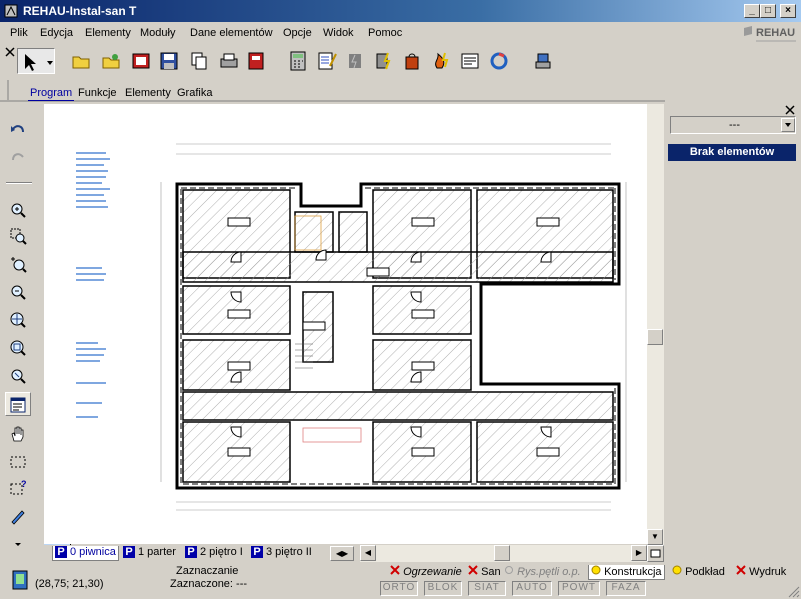  Describe the element at coordinates (793, 591) in the screenshot. I see `resize-grip-icon` at that location.